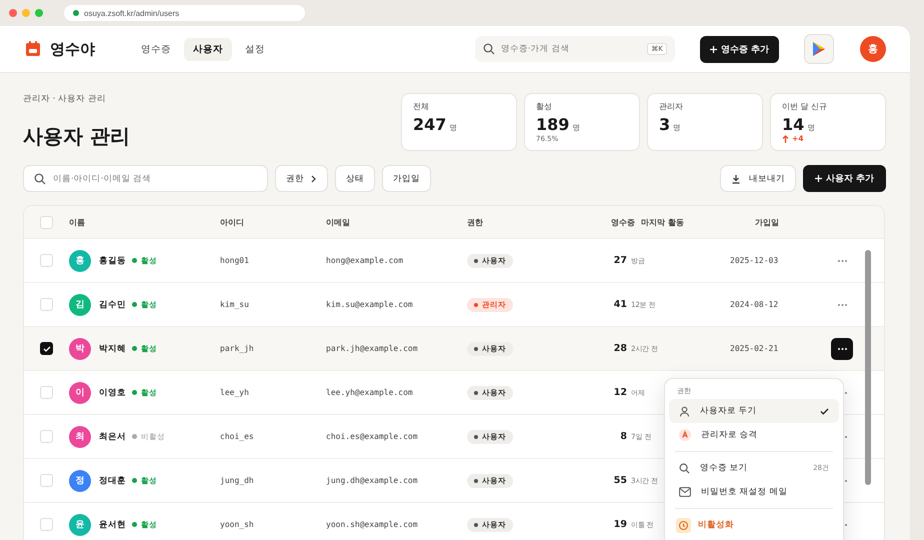 This screenshot has width=924, height=540. What do you see at coordinates (785, 138) in the screenshot?
I see `up-arrow-icon` at bounding box center [785, 138].